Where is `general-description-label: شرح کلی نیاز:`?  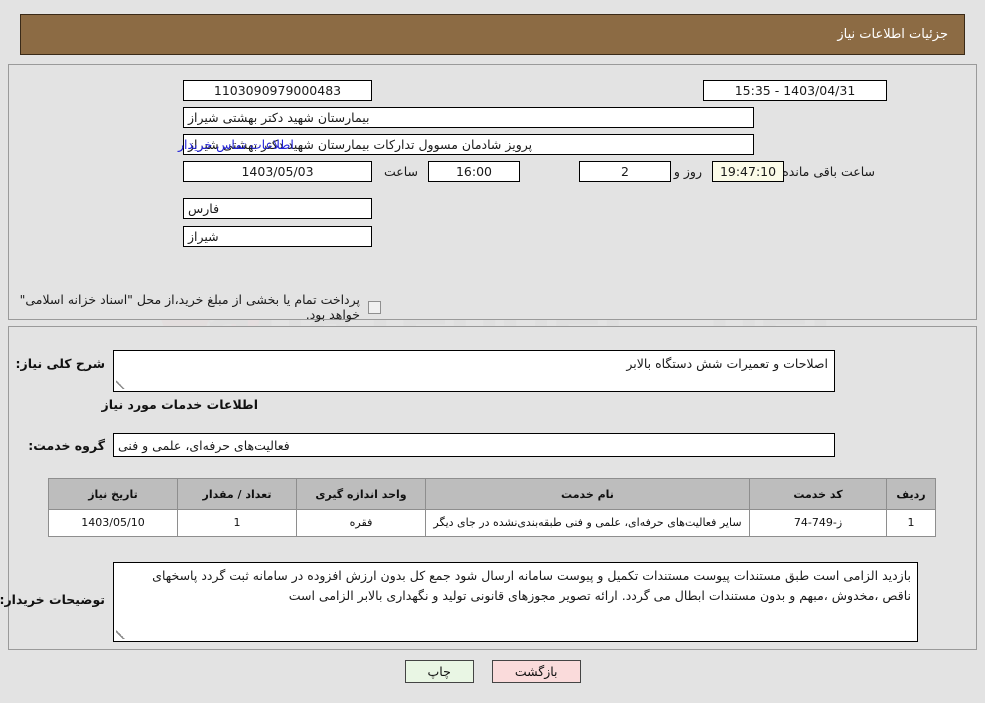
general-description-label: شرح کلی نیاز: is located at coordinates (60, 363).